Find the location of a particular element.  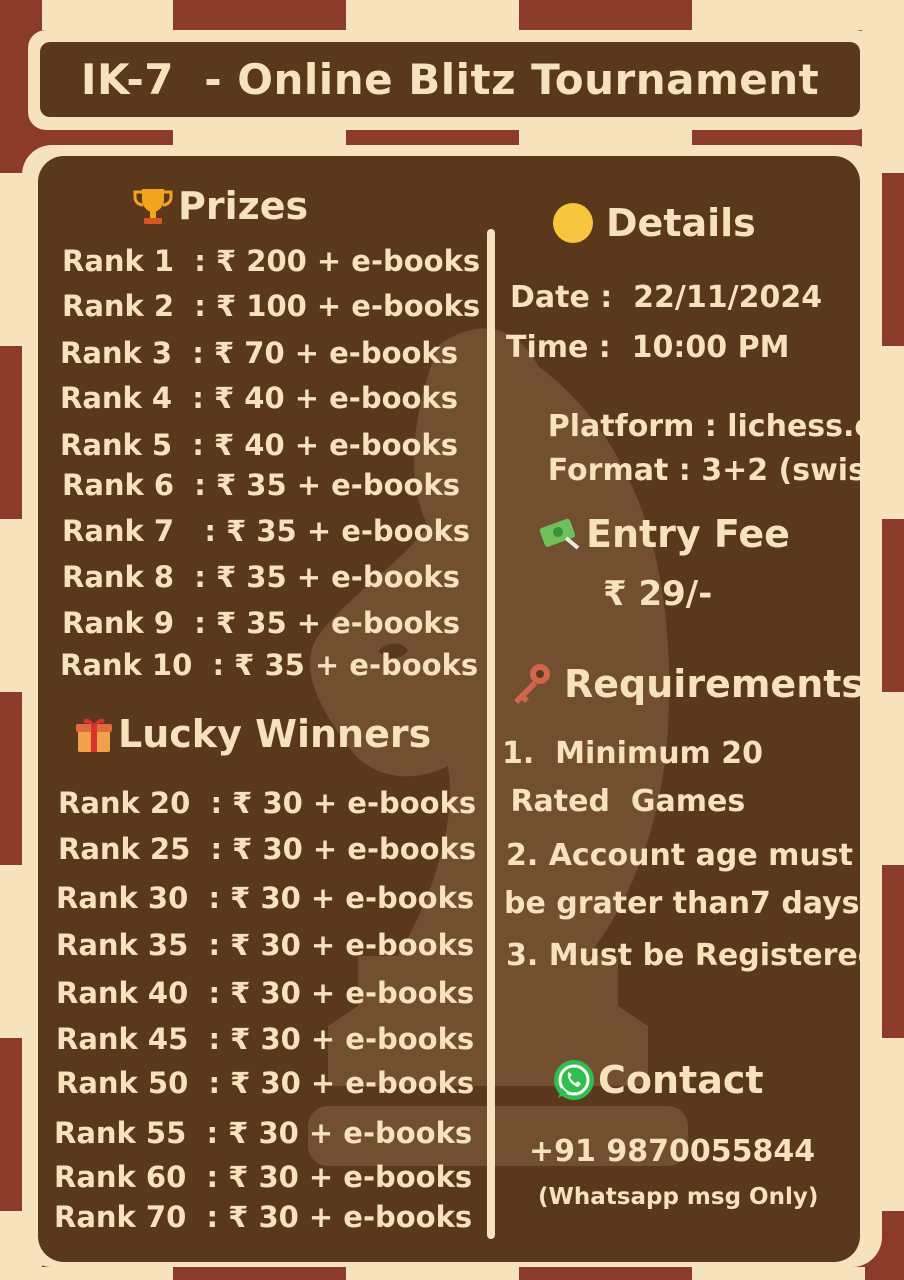

detail-format: Format : 3+2 (swiss) is located at coordinates (683, 470).